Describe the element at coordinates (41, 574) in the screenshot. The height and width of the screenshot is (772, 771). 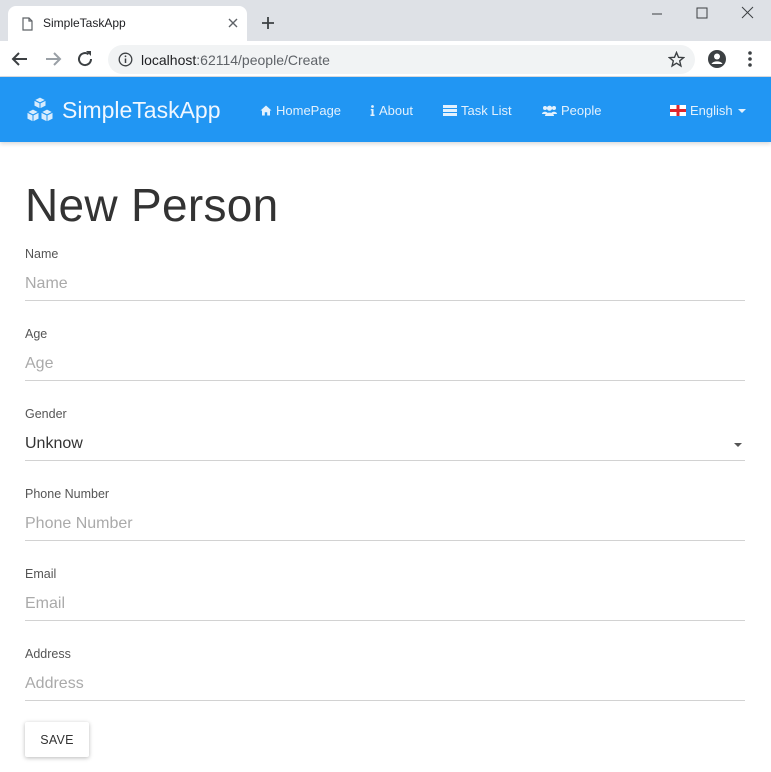
I see `email-label: Email` at that location.